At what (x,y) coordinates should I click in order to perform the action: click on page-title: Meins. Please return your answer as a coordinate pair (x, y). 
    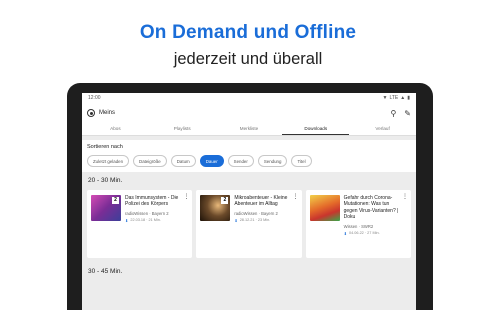
    Looking at the image, I should click on (107, 113).